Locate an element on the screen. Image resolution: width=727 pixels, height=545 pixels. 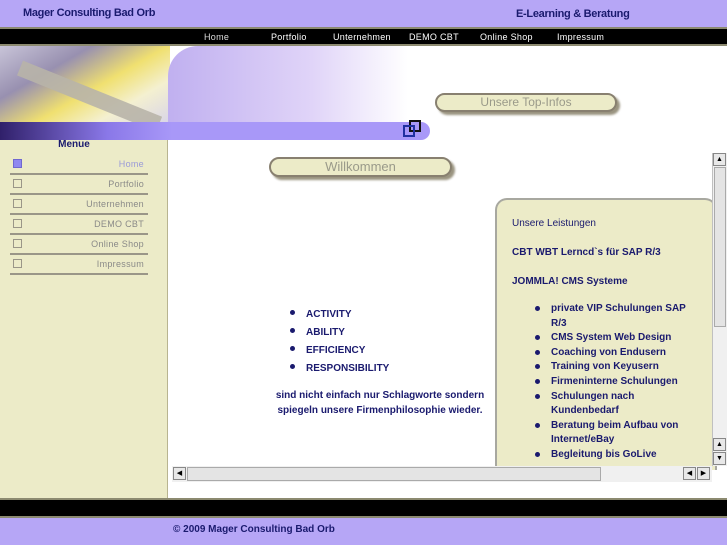
sidebar-item-demo-cbt: DEMO CBT is located at coordinates (79, 225).